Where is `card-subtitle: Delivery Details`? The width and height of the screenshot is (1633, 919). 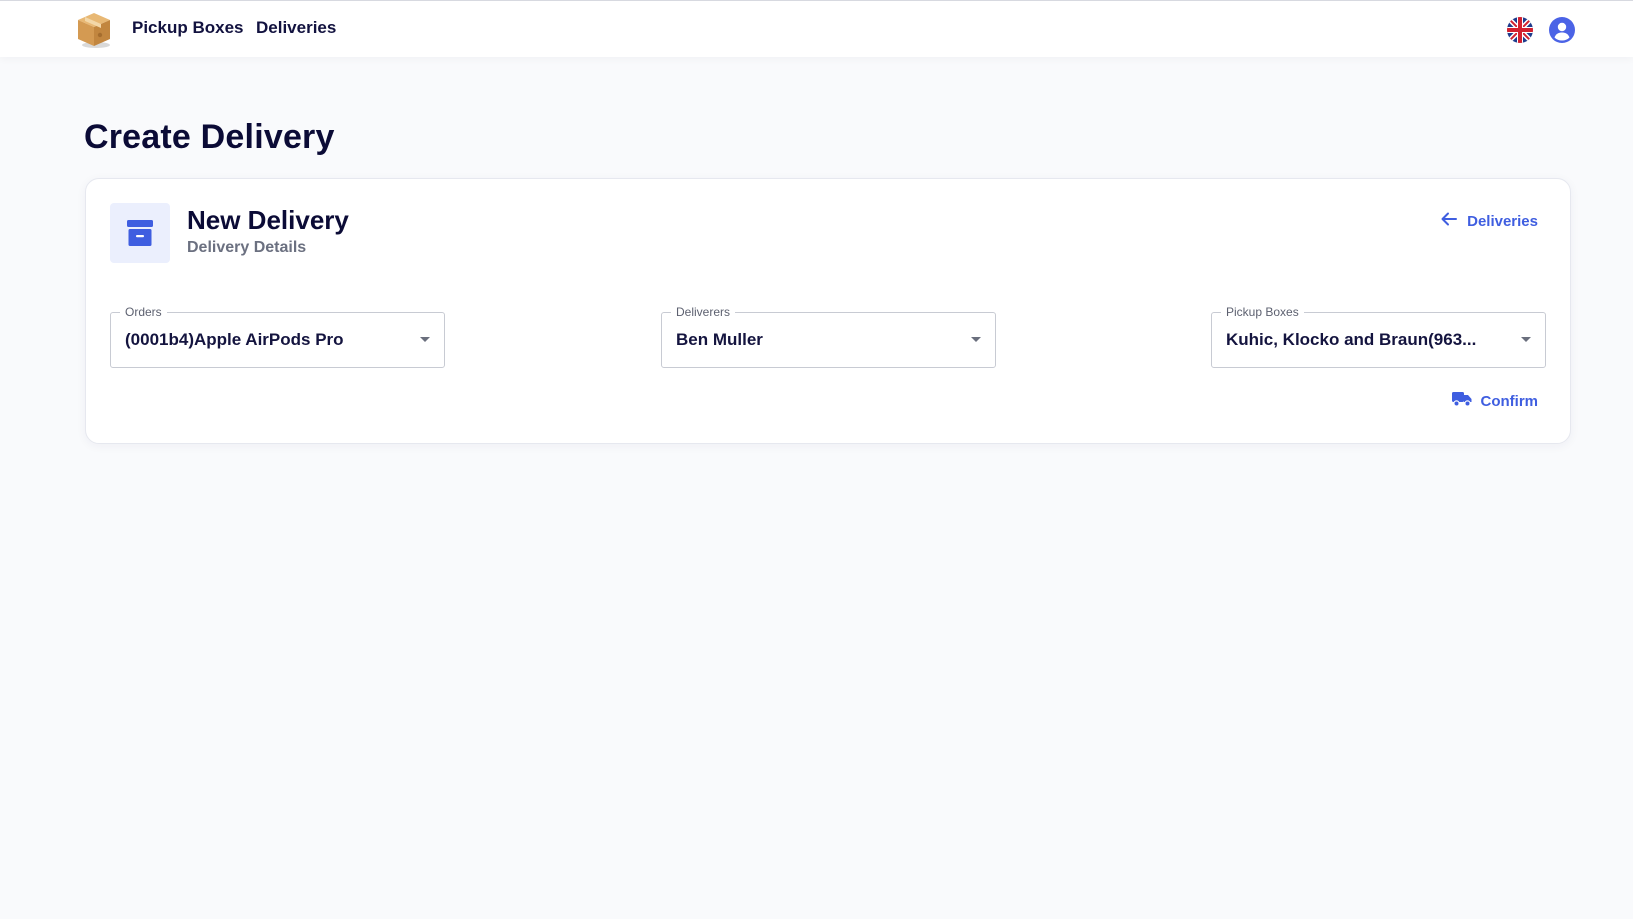 card-subtitle: Delivery Details is located at coordinates (247, 247).